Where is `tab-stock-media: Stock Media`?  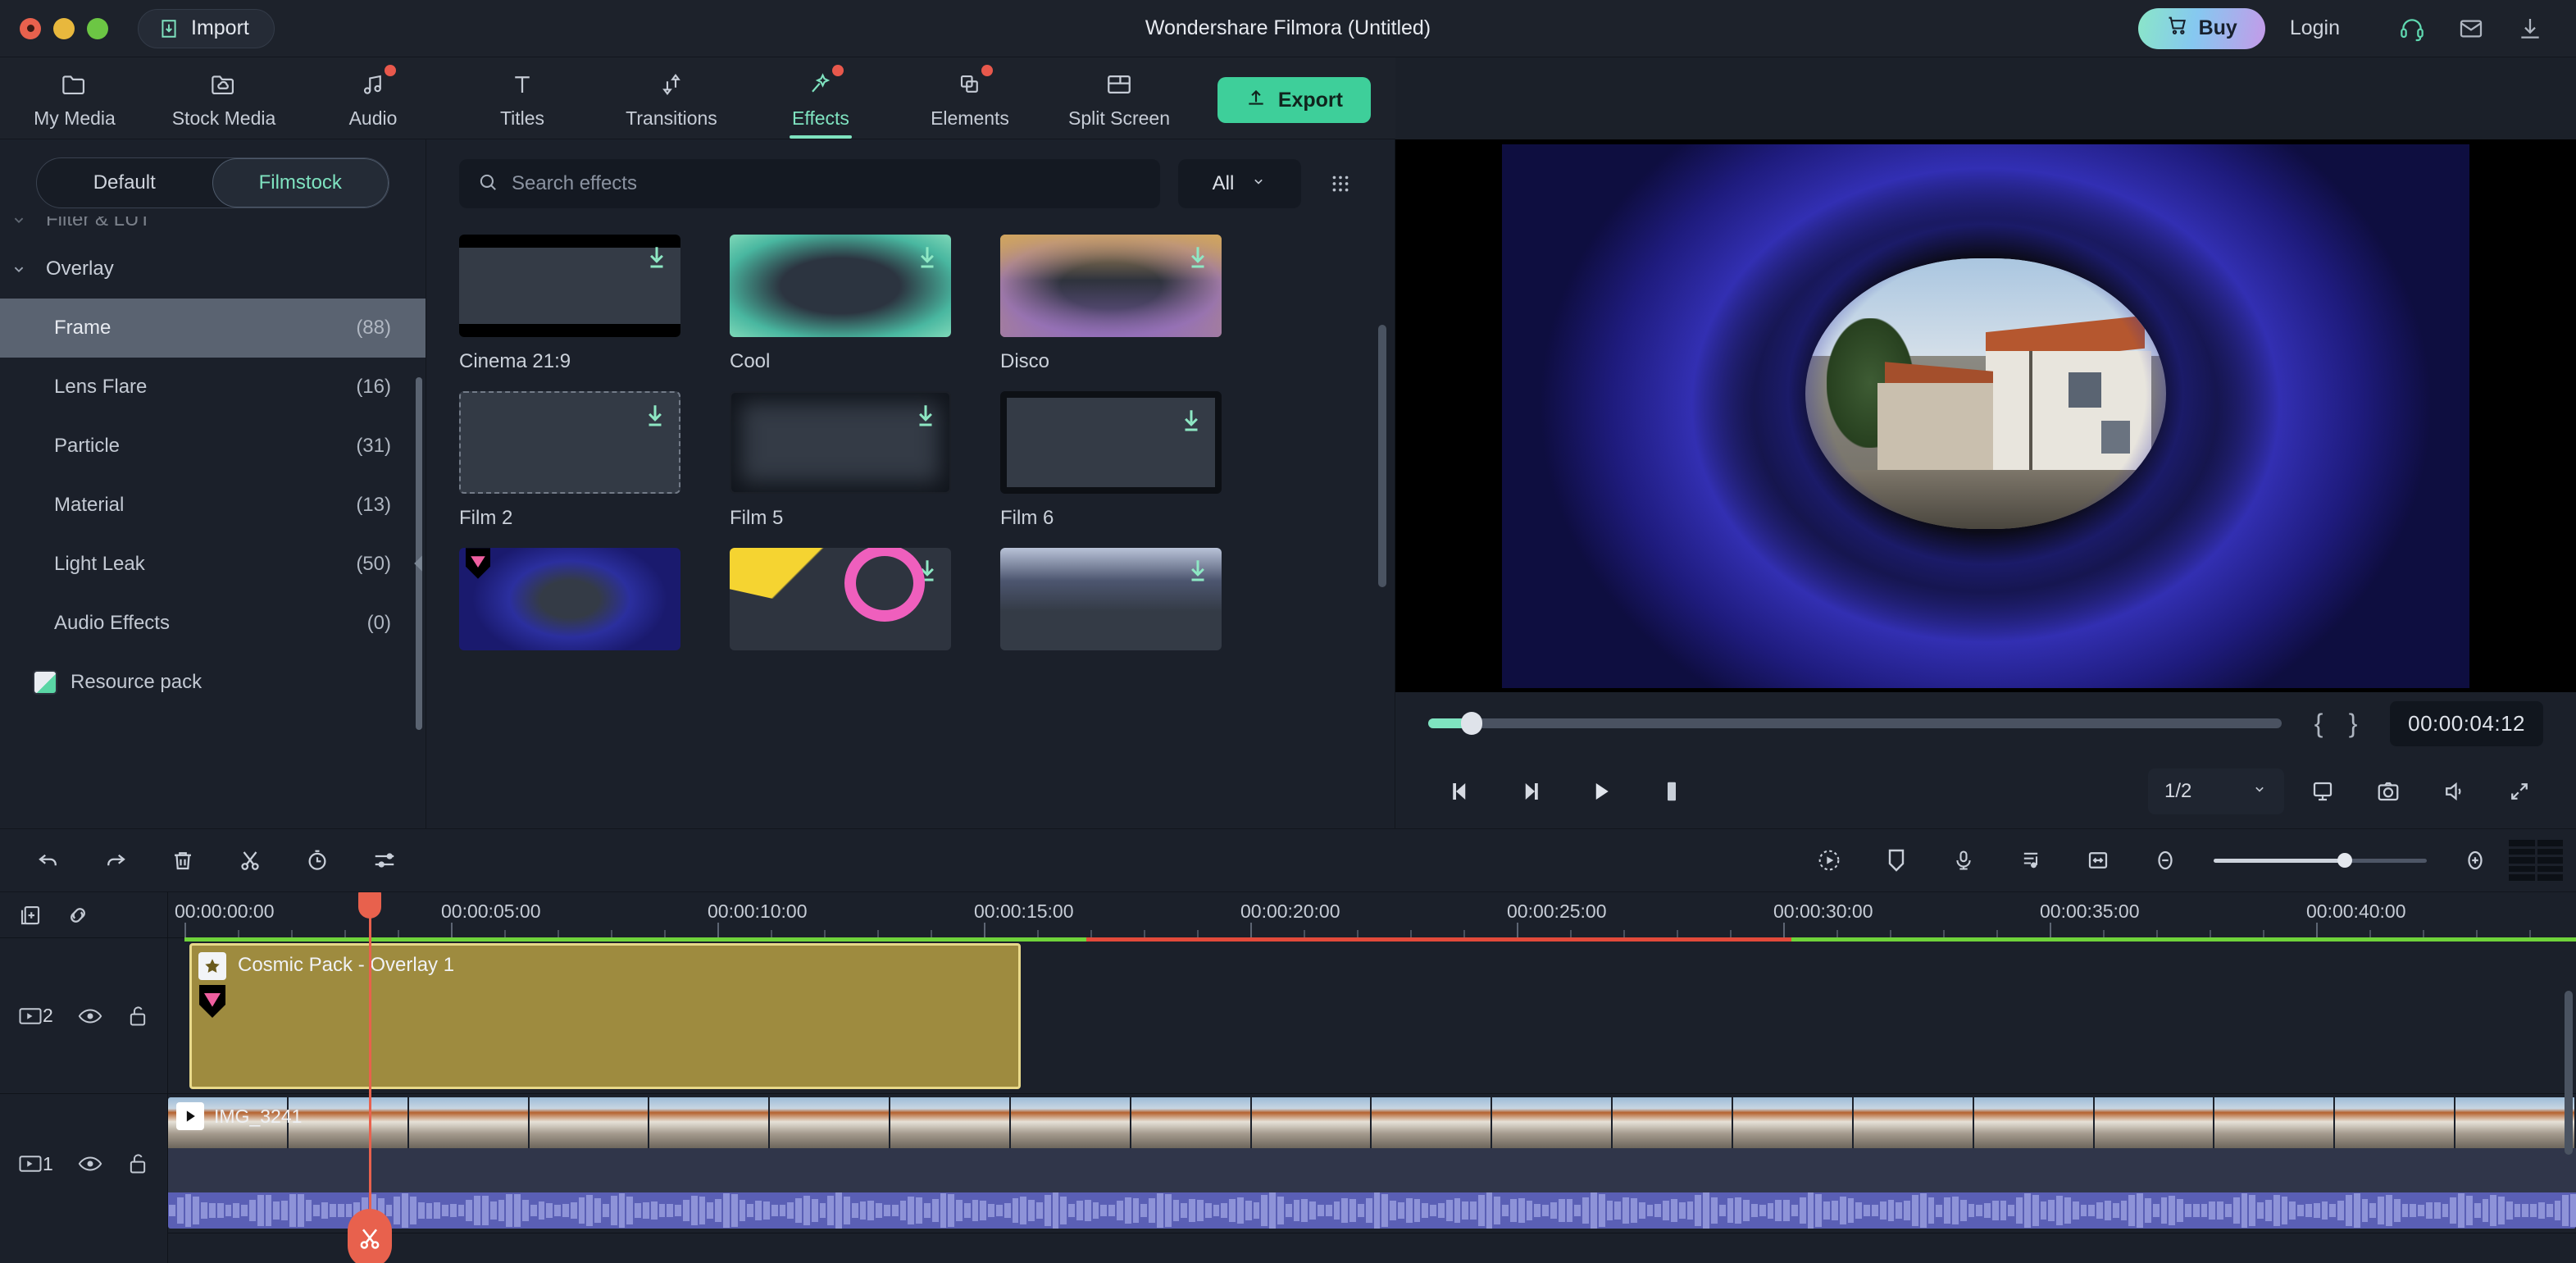
tab-stock-media: Stock Media is located at coordinates (223, 98).